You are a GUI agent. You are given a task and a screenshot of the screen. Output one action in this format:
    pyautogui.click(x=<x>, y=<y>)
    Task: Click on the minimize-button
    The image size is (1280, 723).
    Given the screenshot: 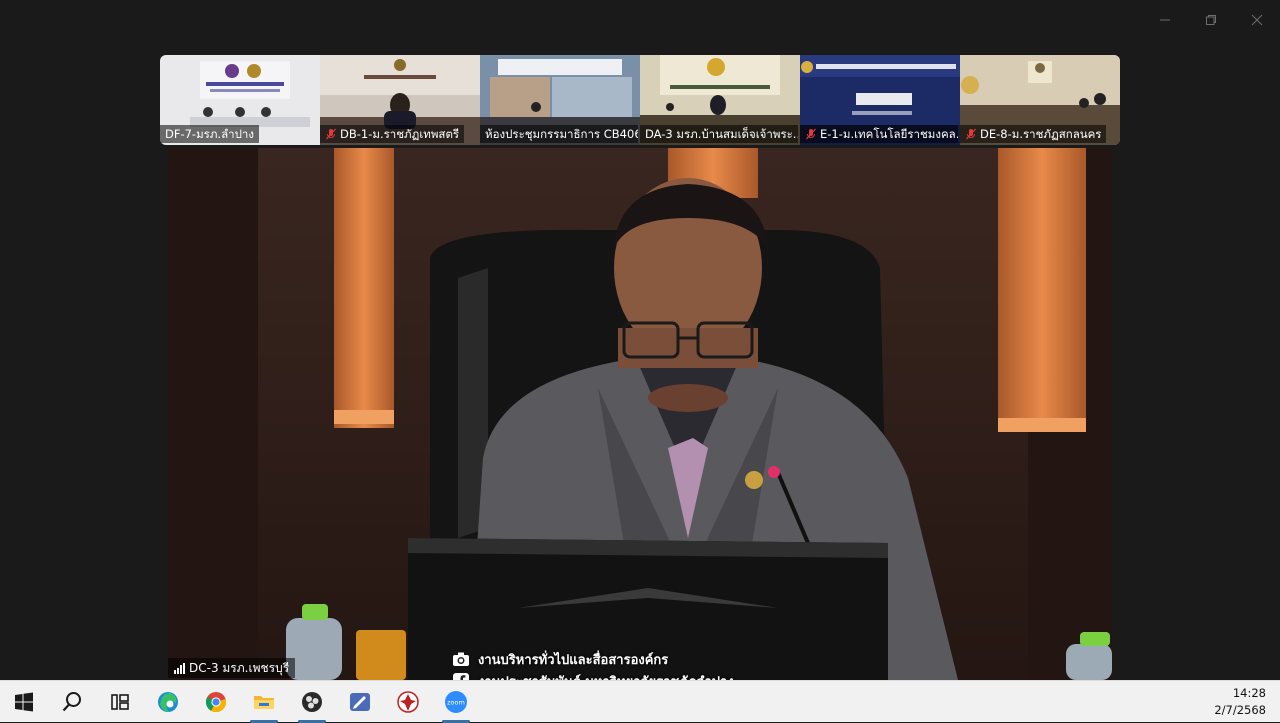 What is the action you would take?
    pyautogui.click(x=1165, y=20)
    